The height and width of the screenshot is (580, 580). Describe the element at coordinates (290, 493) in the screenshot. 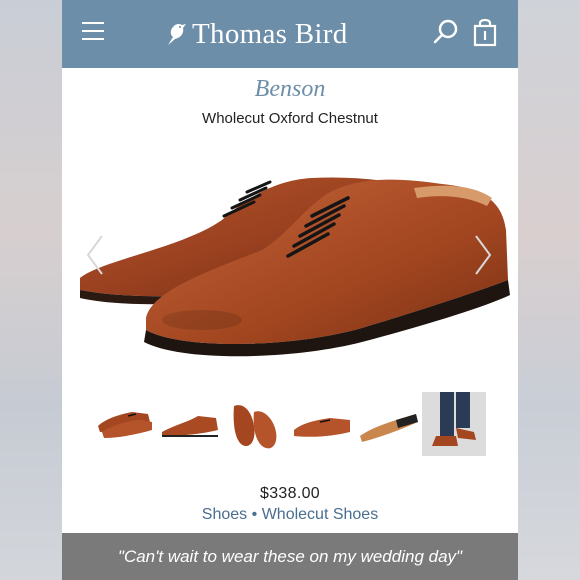

I see `product-price: $338.00` at that location.